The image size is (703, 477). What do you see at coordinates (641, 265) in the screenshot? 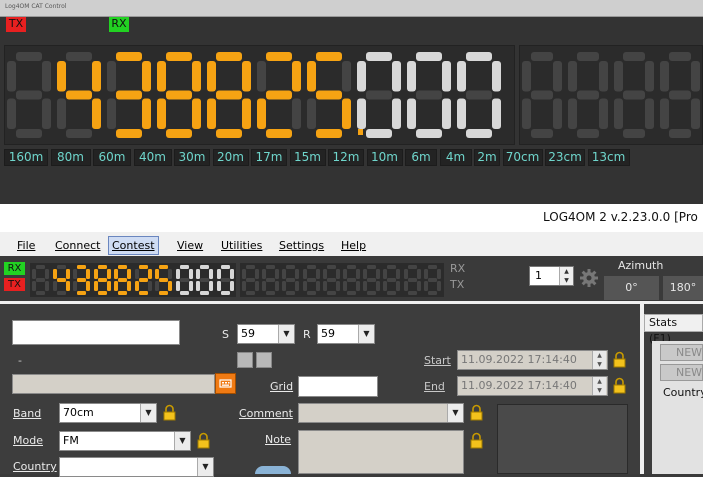
I see `azimuth-label: Azimuth` at bounding box center [641, 265].